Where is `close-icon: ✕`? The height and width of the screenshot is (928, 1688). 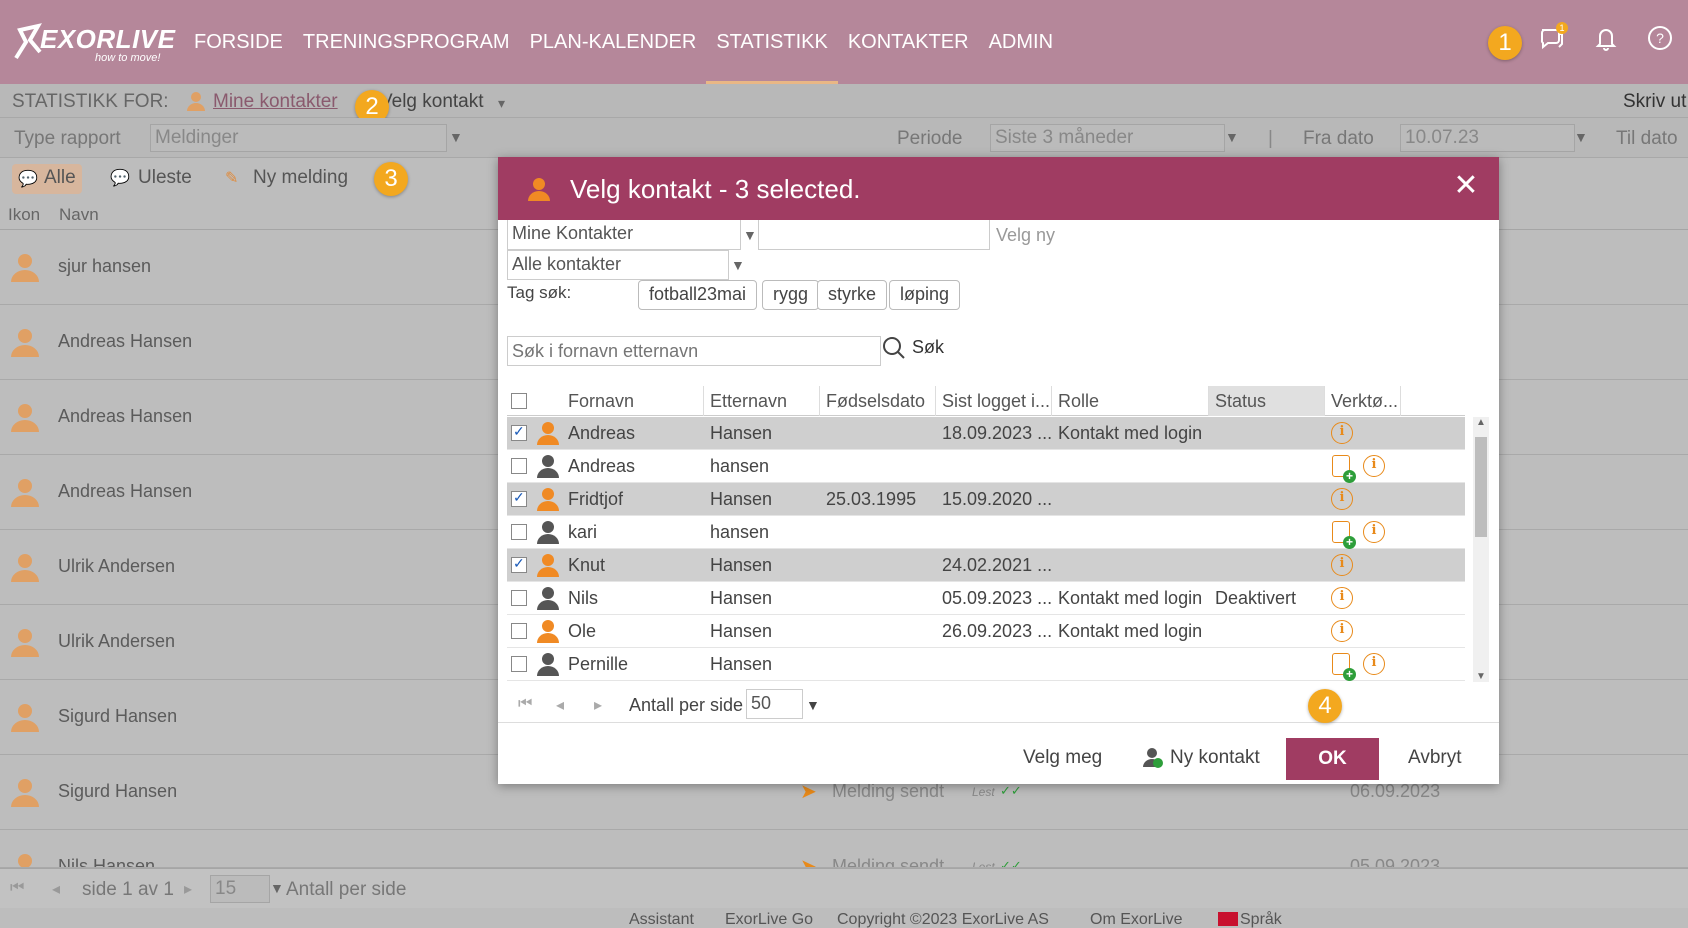 close-icon: ✕ is located at coordinates (1466, 186).